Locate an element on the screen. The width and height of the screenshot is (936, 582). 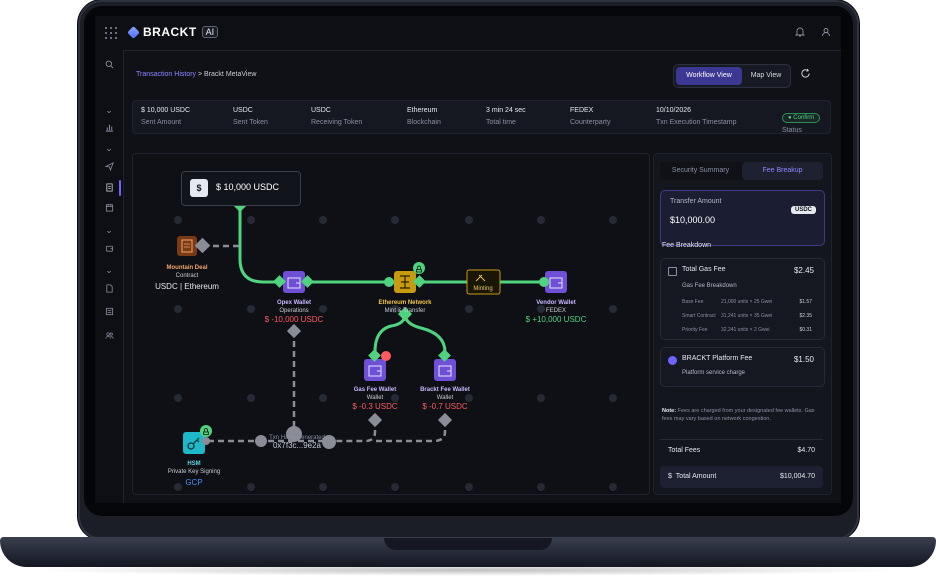
sidebar: ⌄ ⌄ ⌄ ⌄ is located at coordinates (109, 276).